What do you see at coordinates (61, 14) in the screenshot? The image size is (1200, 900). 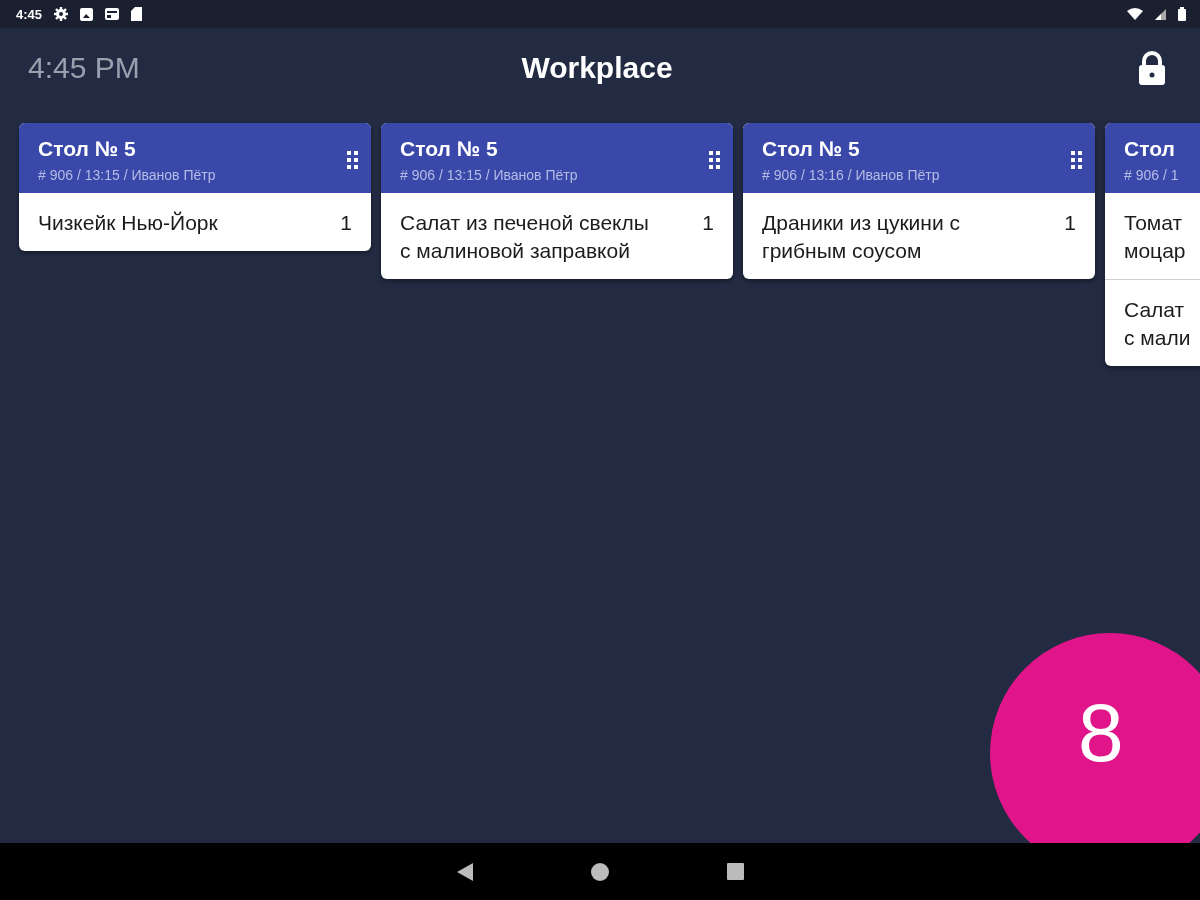 I see `settings-icon` at bounding box center [61, 14].